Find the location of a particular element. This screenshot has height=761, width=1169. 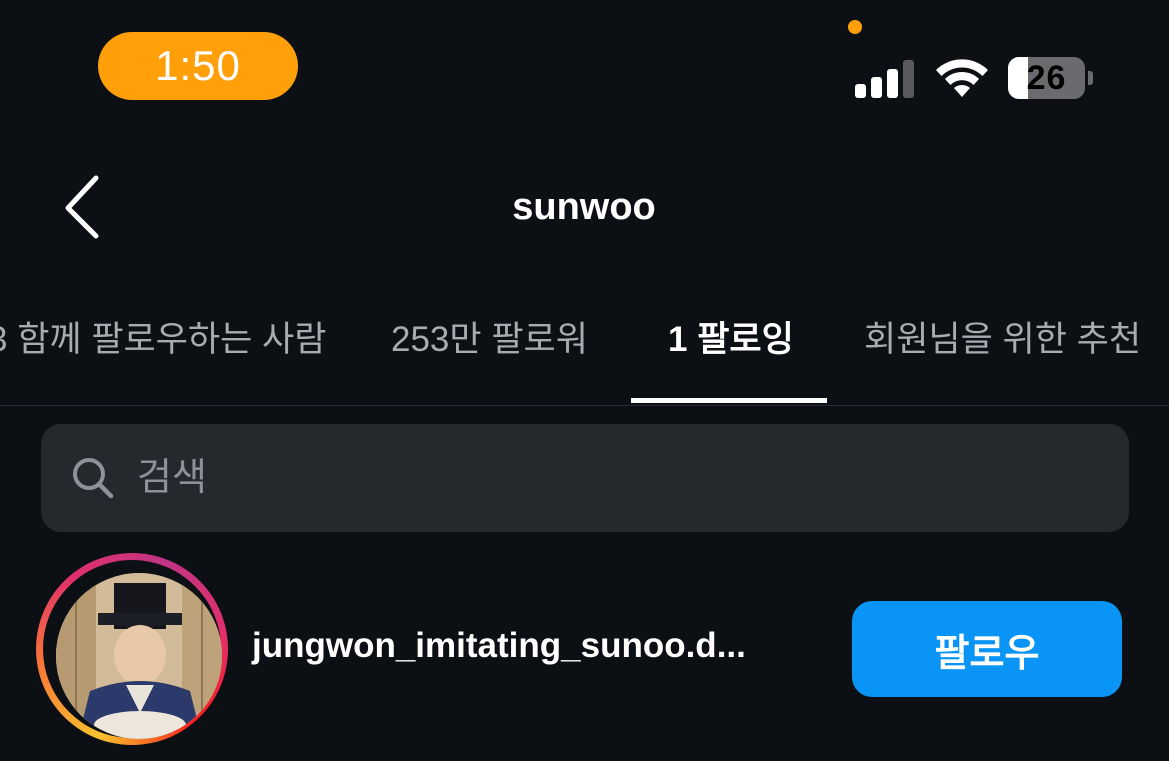

story-ring is located at coordinates (132, 649).